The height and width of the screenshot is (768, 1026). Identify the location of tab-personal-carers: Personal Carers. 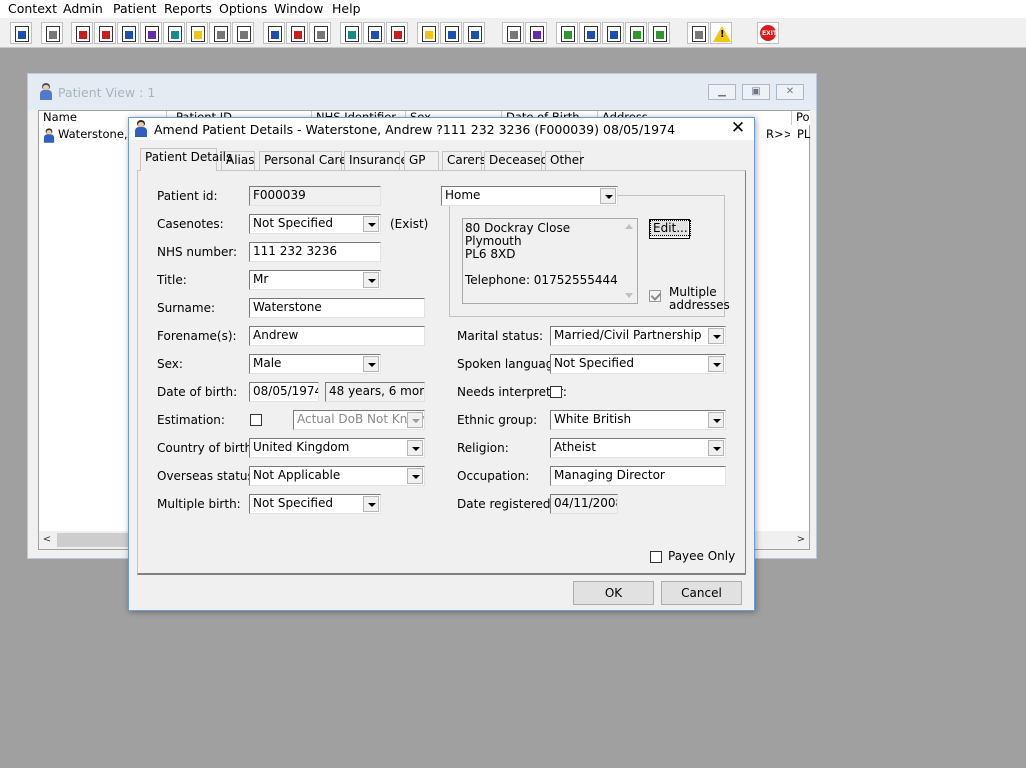
(308, 160).